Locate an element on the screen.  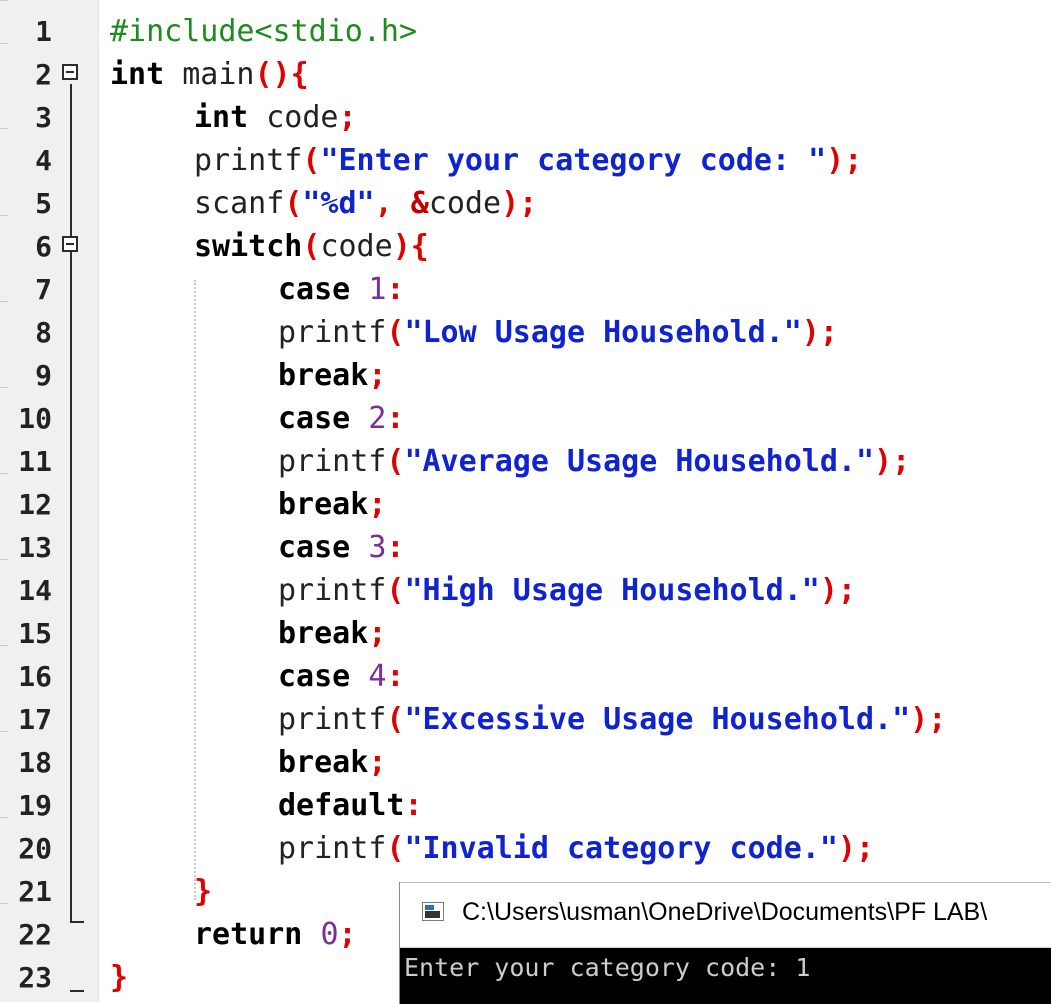
code-text: case 4: is located at coordinates (341, 676).